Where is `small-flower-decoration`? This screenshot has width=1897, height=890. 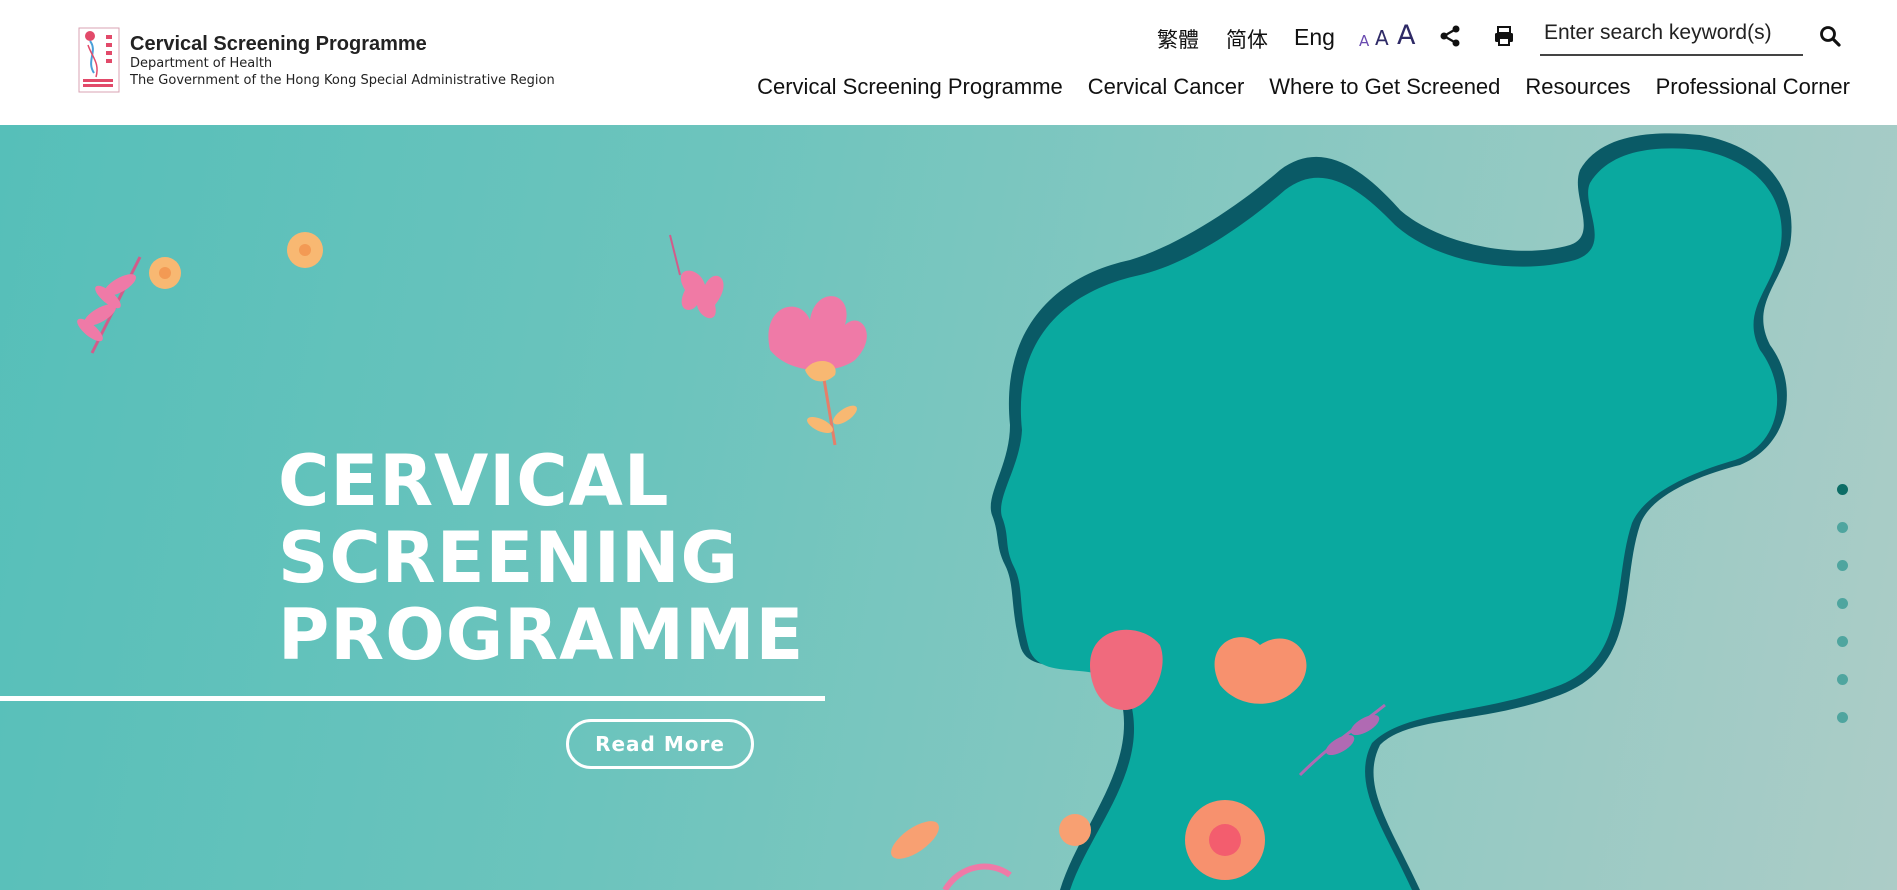
small-flower-decoration is located at coordinates (236, 260).